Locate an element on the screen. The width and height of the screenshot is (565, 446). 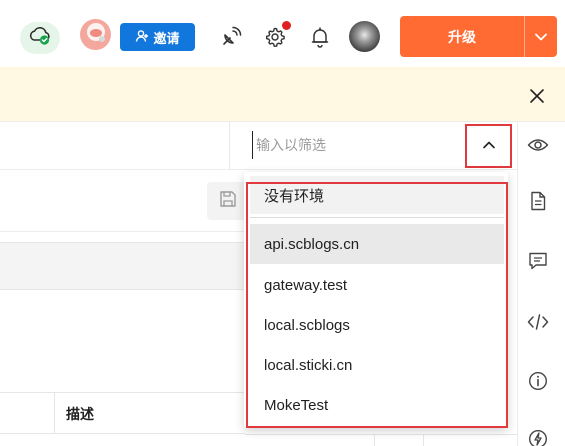
environment-filter-input is located at coordinates (354, 145).